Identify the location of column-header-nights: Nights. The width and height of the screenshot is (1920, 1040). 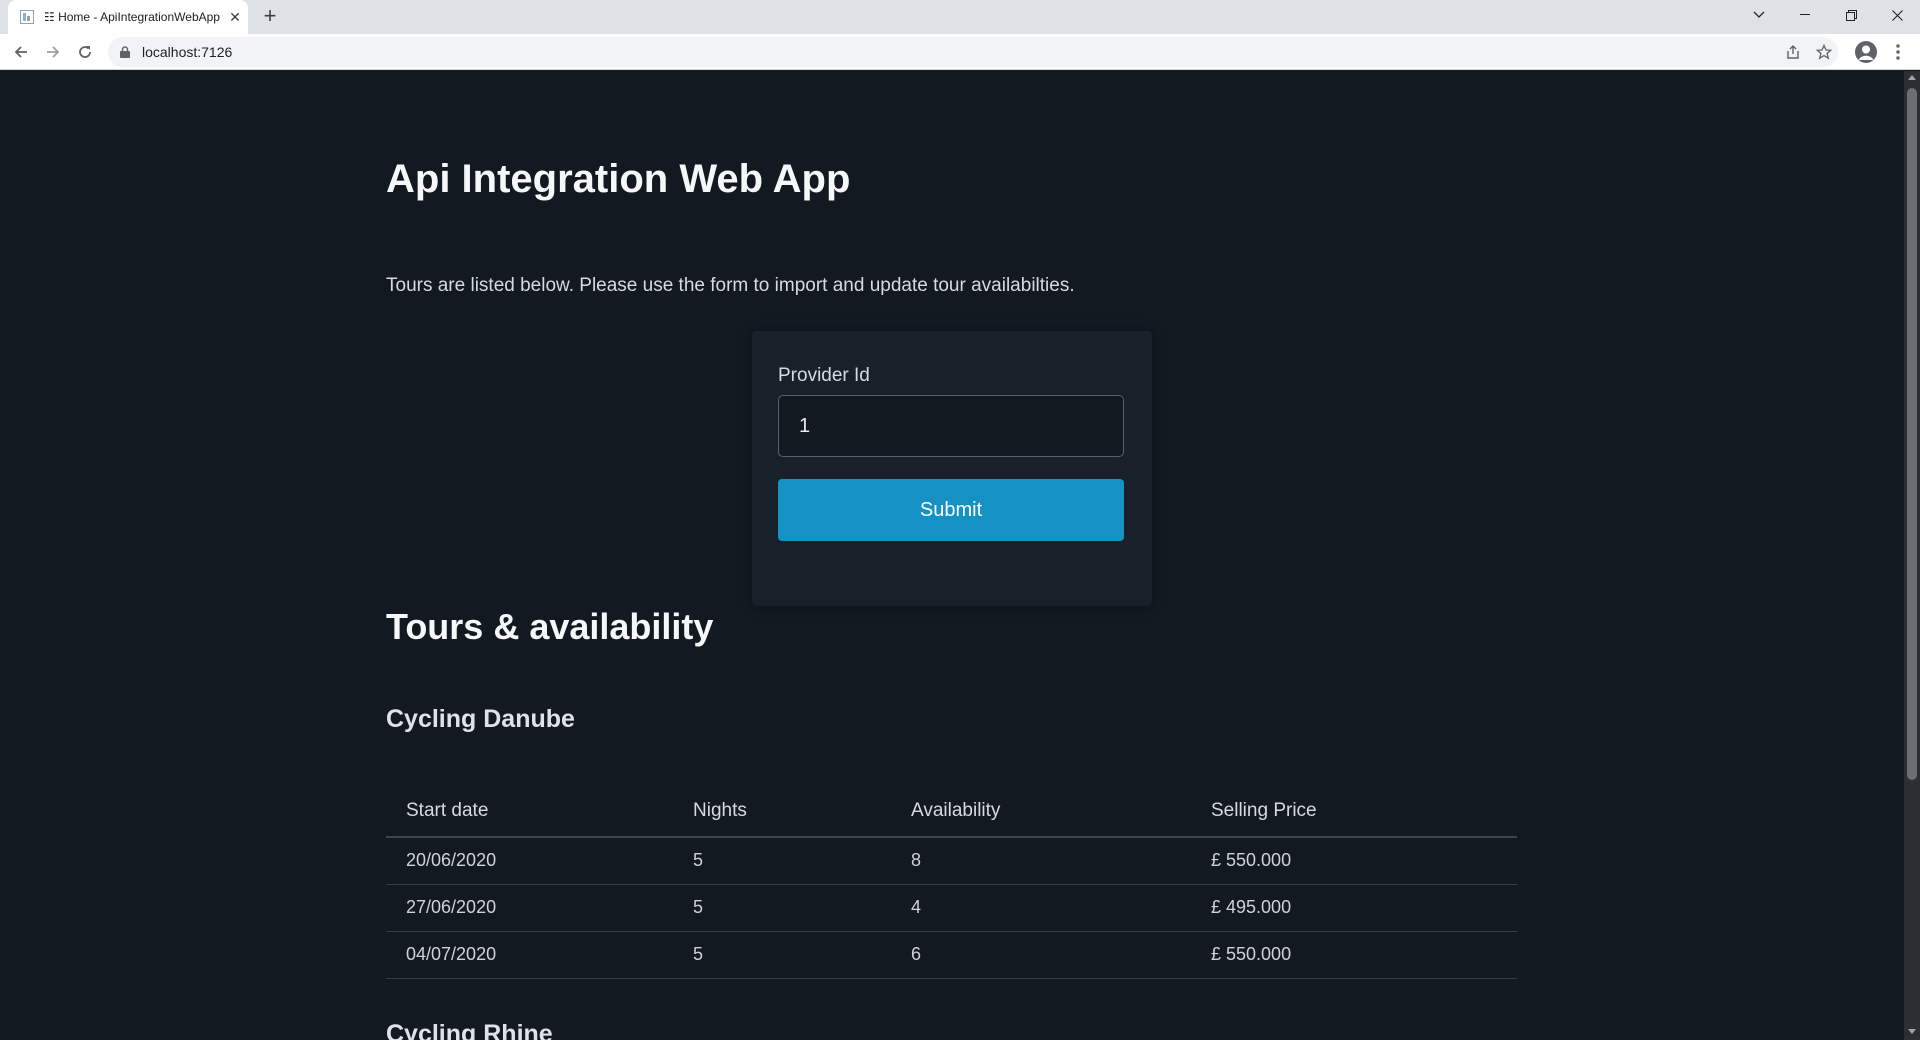
(782, 811).